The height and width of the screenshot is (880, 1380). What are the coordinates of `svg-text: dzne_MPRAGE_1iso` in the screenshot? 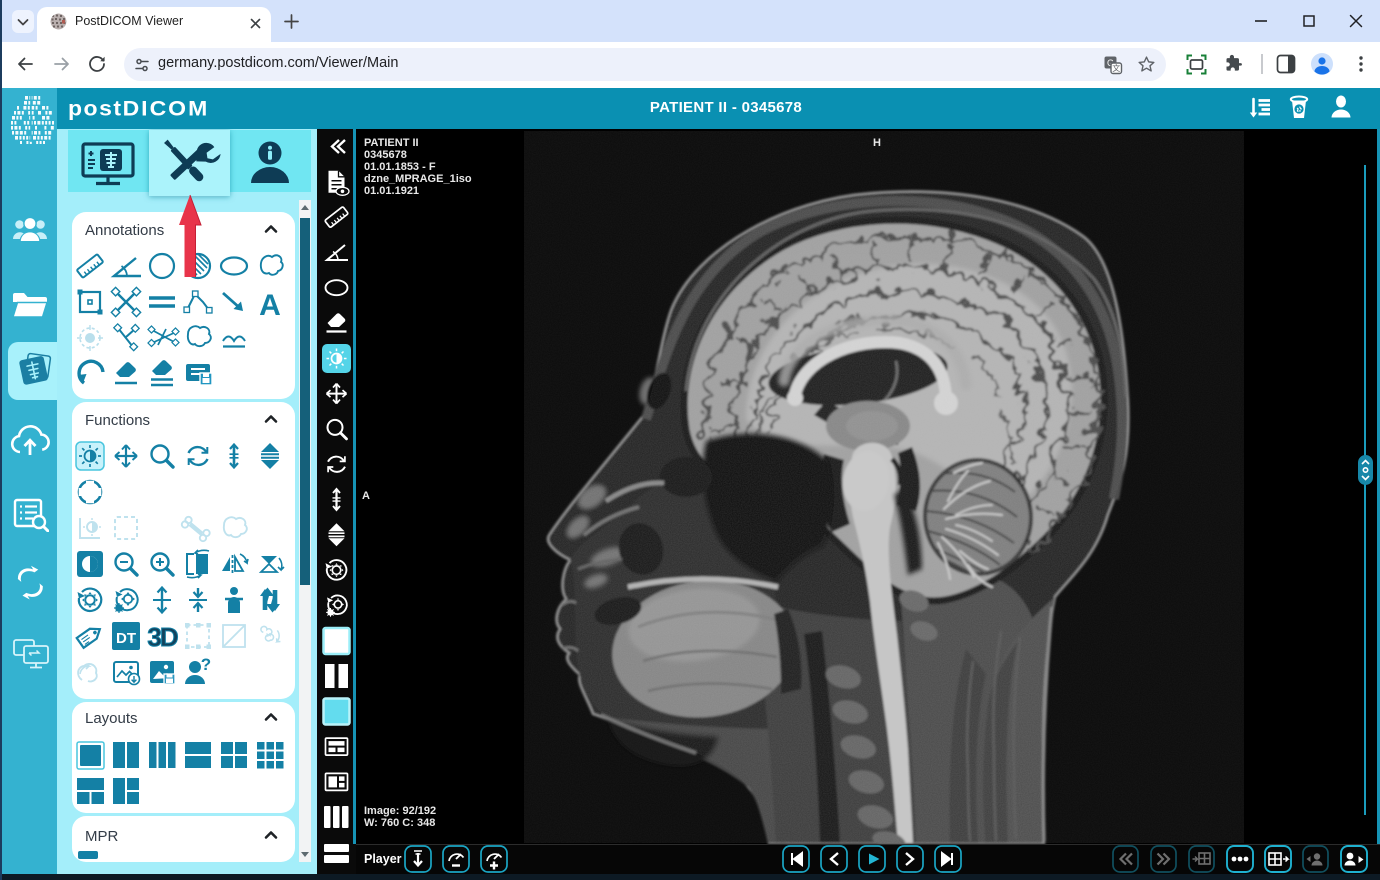 It's located at (418, 179).